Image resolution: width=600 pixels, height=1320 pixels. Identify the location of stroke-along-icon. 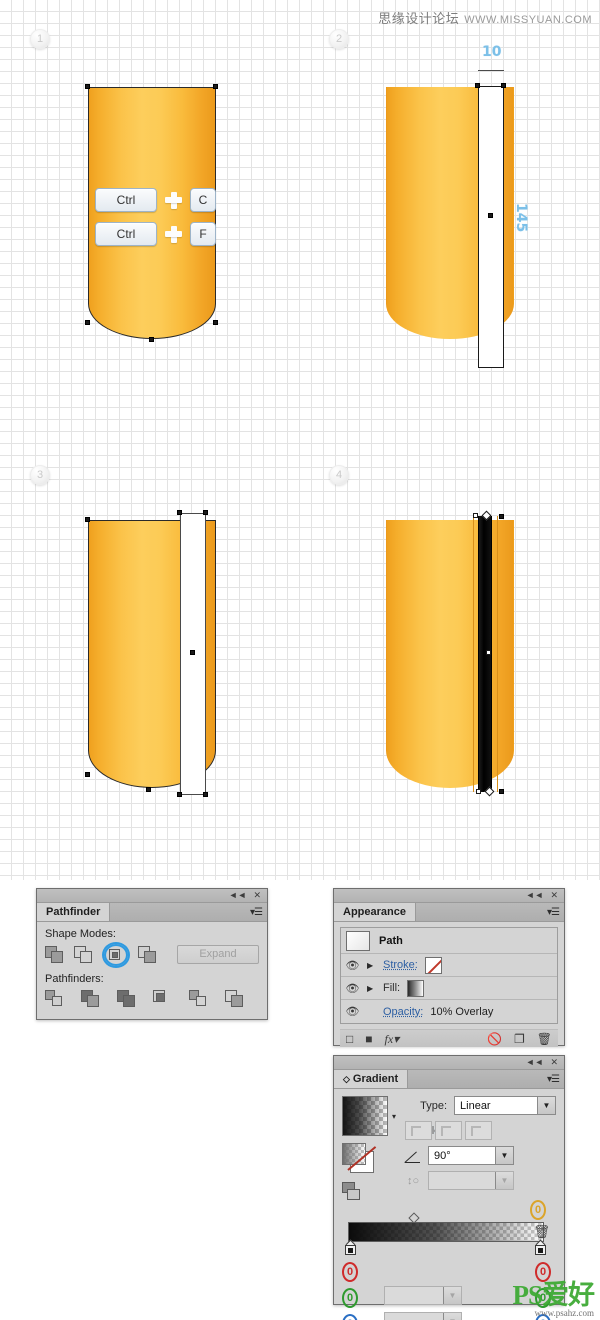
(449, 1130).